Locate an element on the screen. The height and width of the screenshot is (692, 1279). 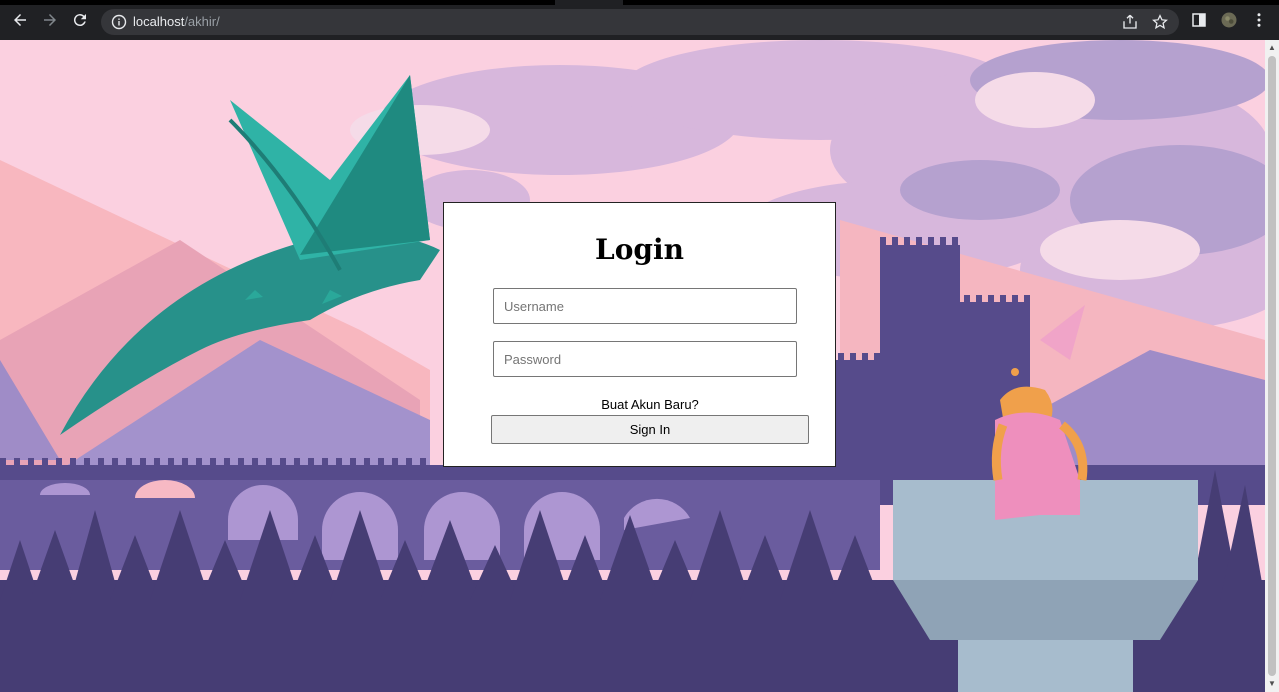
create-account-link: Buat Akun Baru? is located at coordinates (650, 404).